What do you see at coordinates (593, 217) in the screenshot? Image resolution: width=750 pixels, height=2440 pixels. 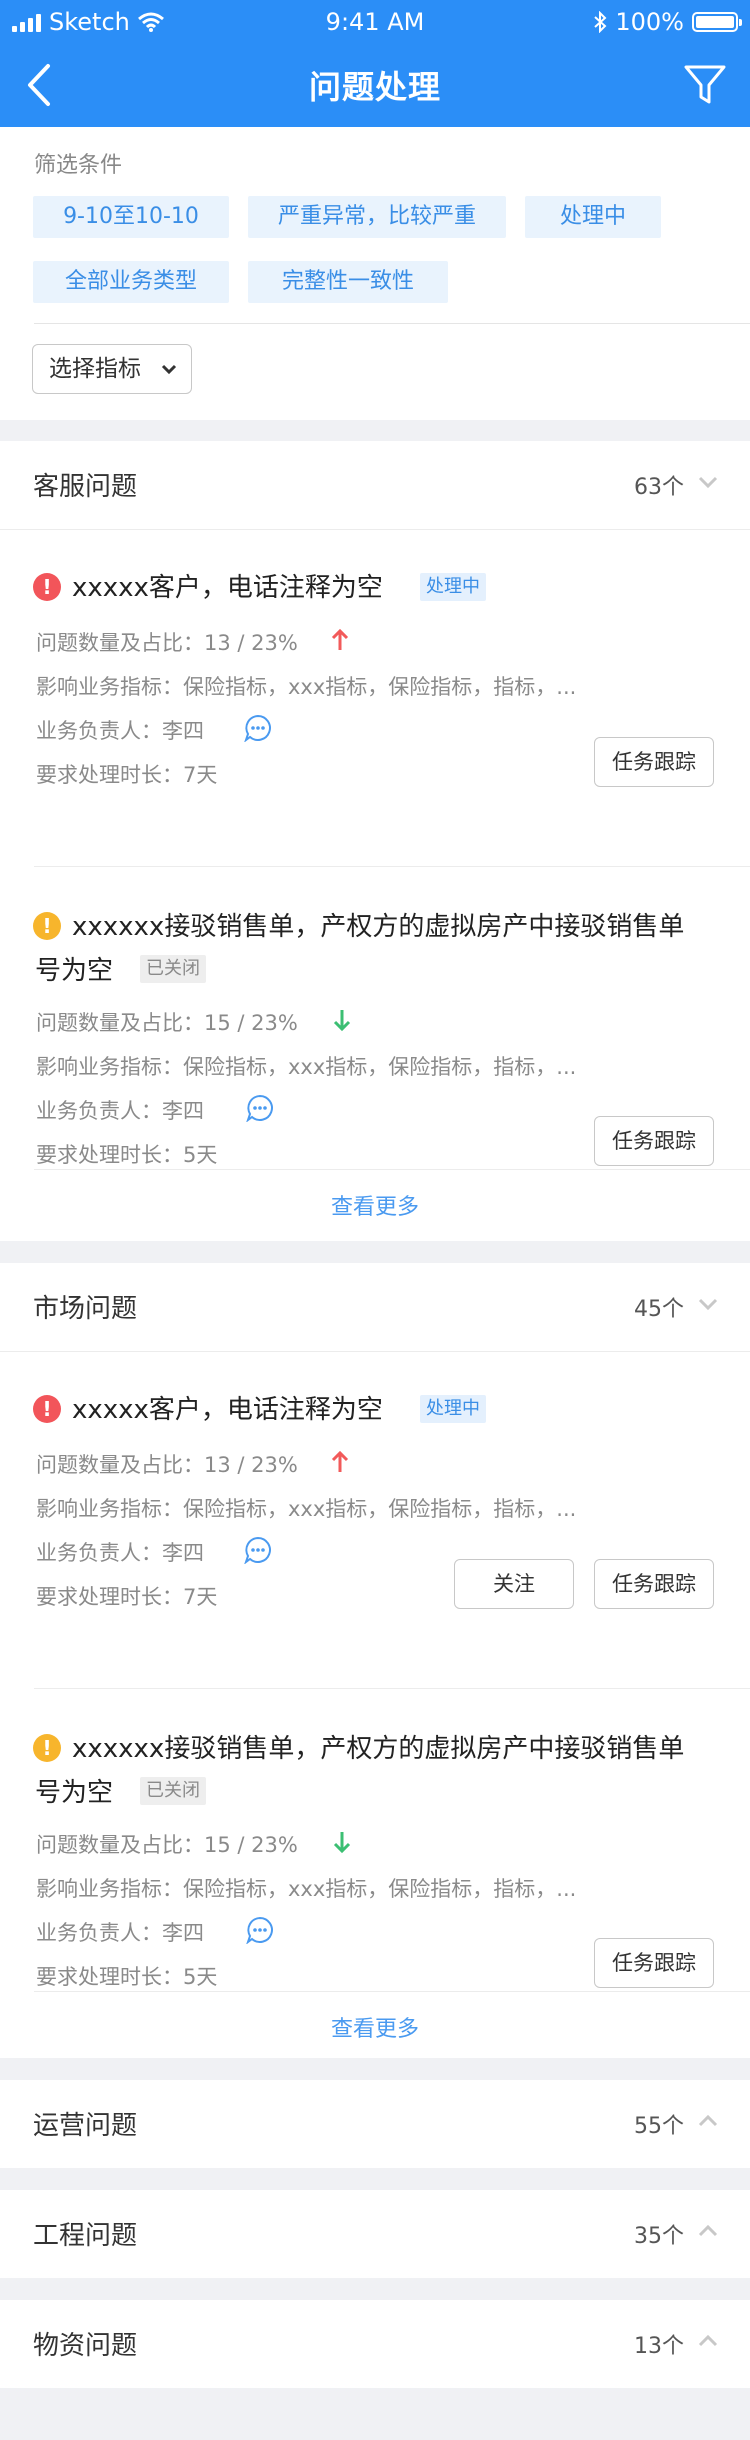 I see `filter-tag-status: 处理中` at bounding box center [593, 217].